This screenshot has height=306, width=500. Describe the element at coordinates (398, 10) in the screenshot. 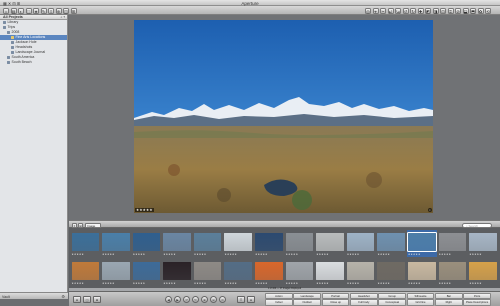

I see `toolbar-right-button: ⤿` at that location.